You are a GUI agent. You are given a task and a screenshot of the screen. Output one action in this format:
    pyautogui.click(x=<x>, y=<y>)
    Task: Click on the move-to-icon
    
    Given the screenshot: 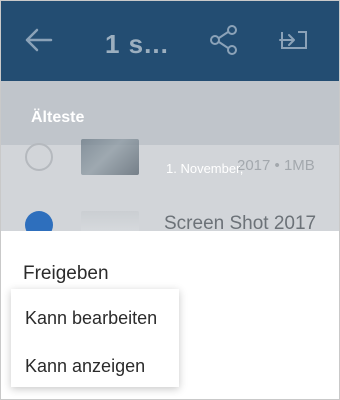 What is the action you would take?
    pyautogui.click(x=294, y=42)
    